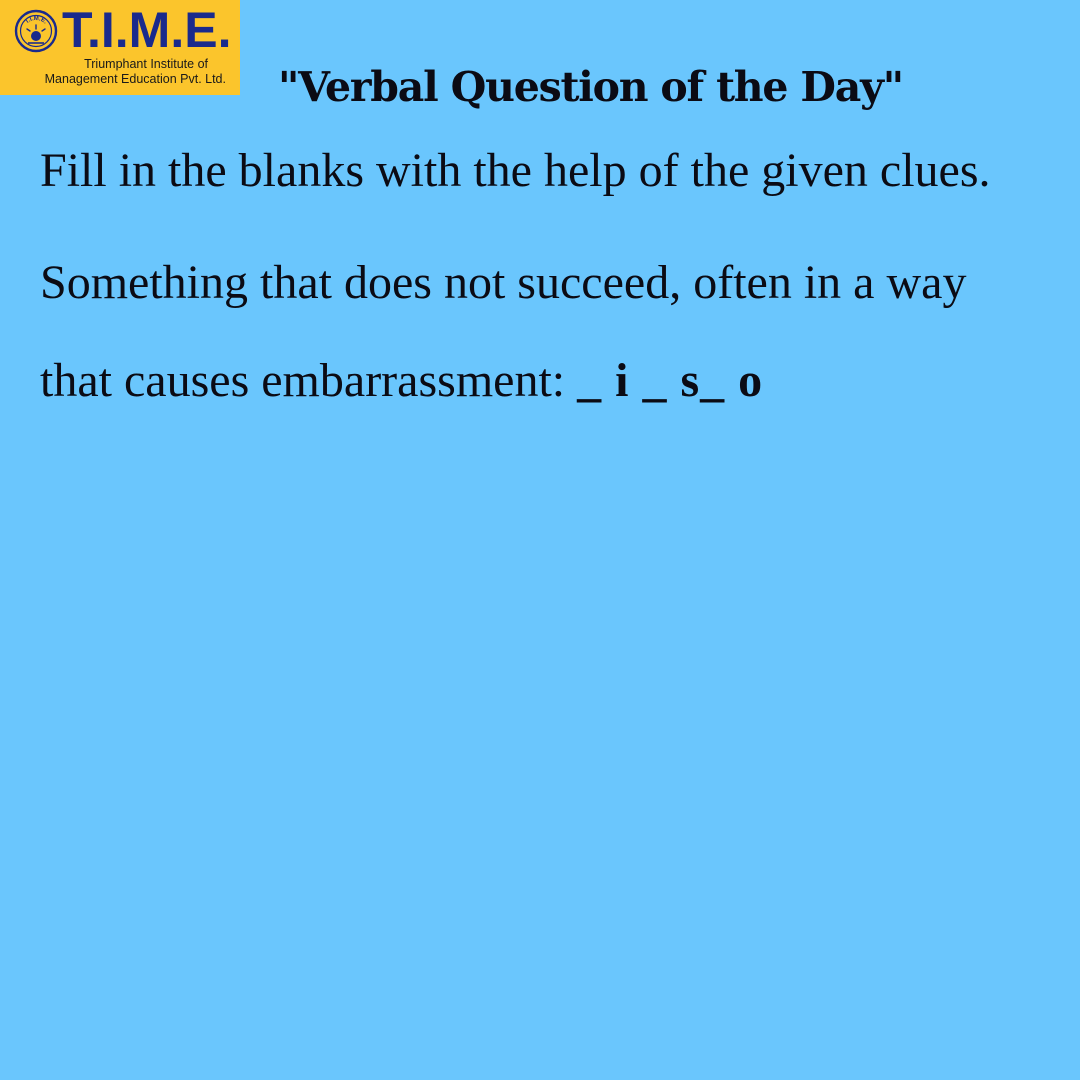 The height and width of the screenshot is (1080, 1080). What do you see at coordinates (36, 31) in the screenshot?
I see `time-emblem-icon: T.I.M.E.` at bounding box center [36, 31].